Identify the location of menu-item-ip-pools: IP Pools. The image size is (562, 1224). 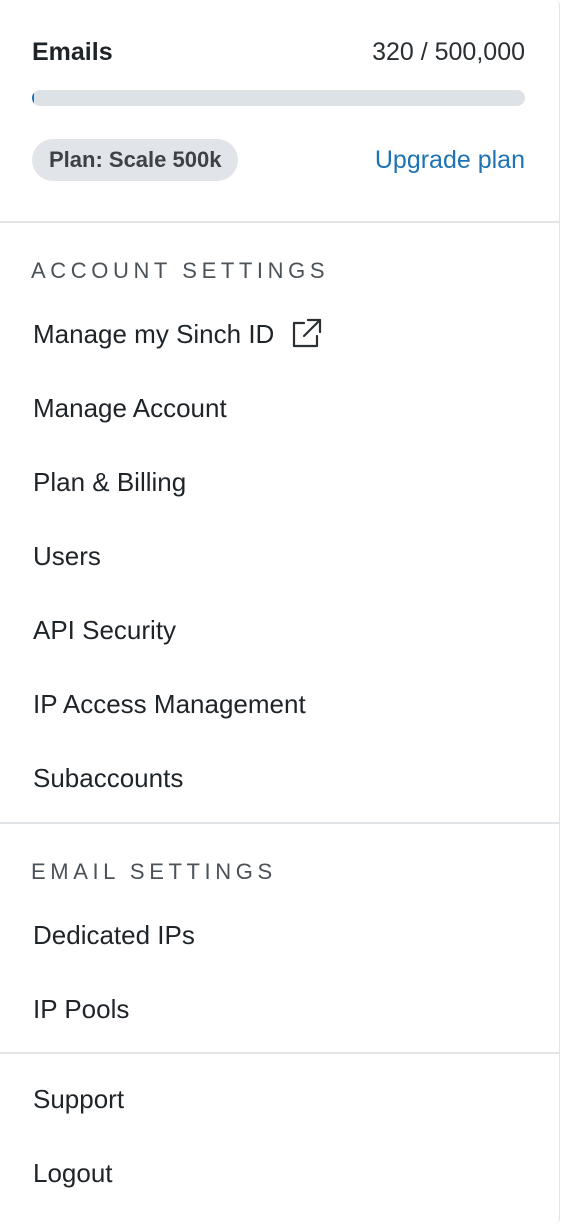
(279, 1009).